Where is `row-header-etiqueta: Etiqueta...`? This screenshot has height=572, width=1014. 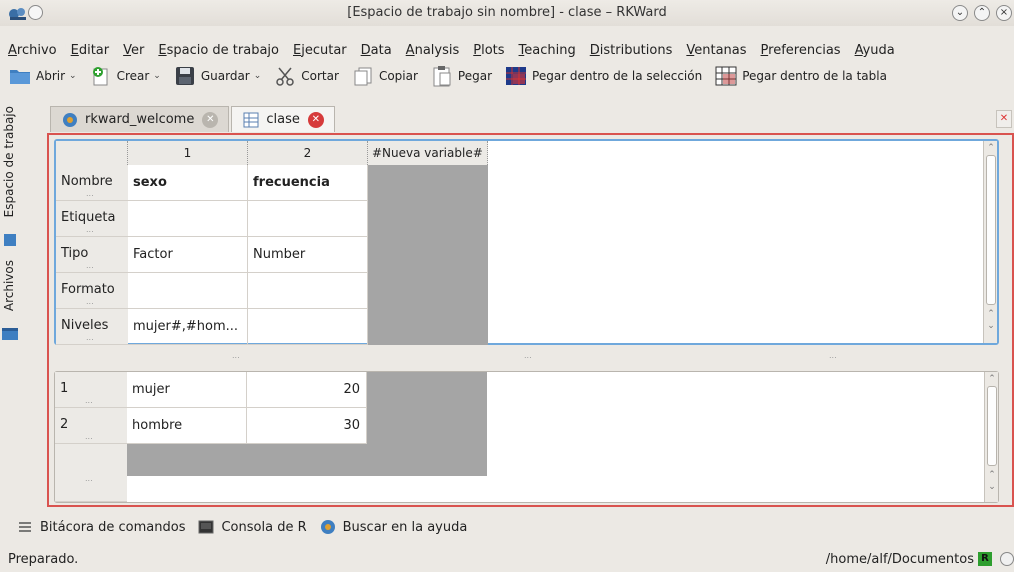 row-header-etiqueta: Etiqueta... is located at coordinates (92, 219).